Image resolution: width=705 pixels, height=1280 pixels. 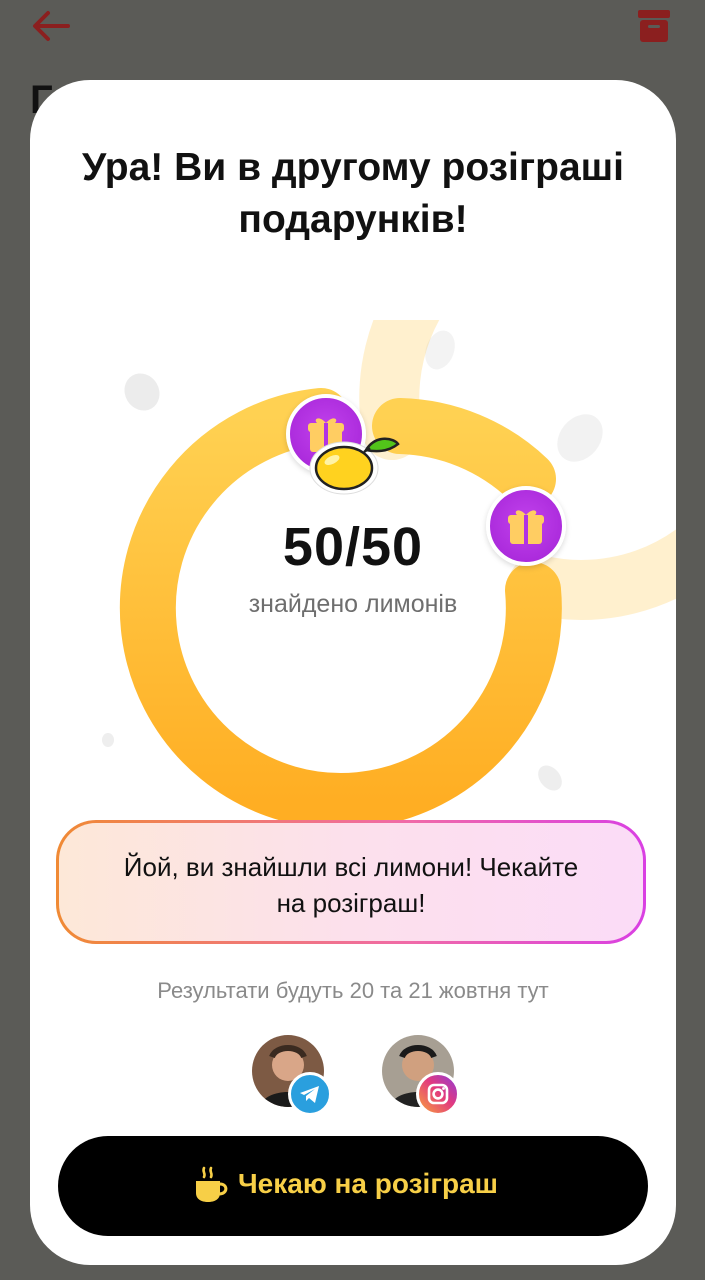 I want to click on telegram-icon, so click(x=309, y=1094).